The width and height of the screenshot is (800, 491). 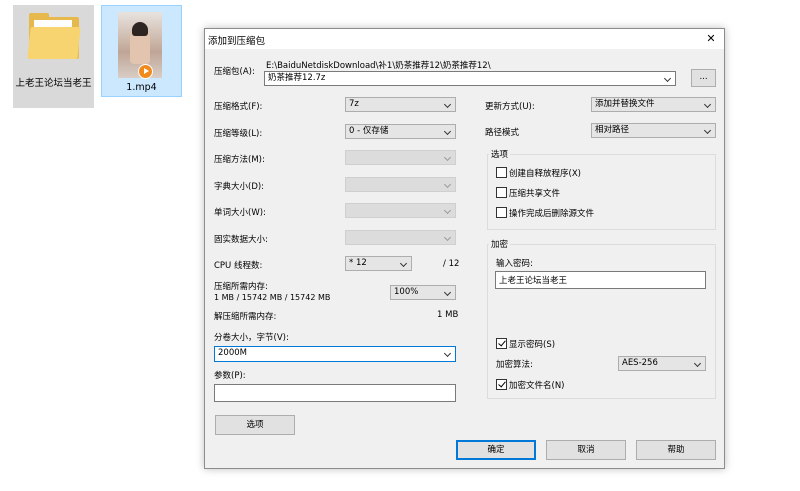 What do you see at coordinates (496, 450) in the screenshot?
I see `ok-button: 确定` at bounding box center [496, 450].